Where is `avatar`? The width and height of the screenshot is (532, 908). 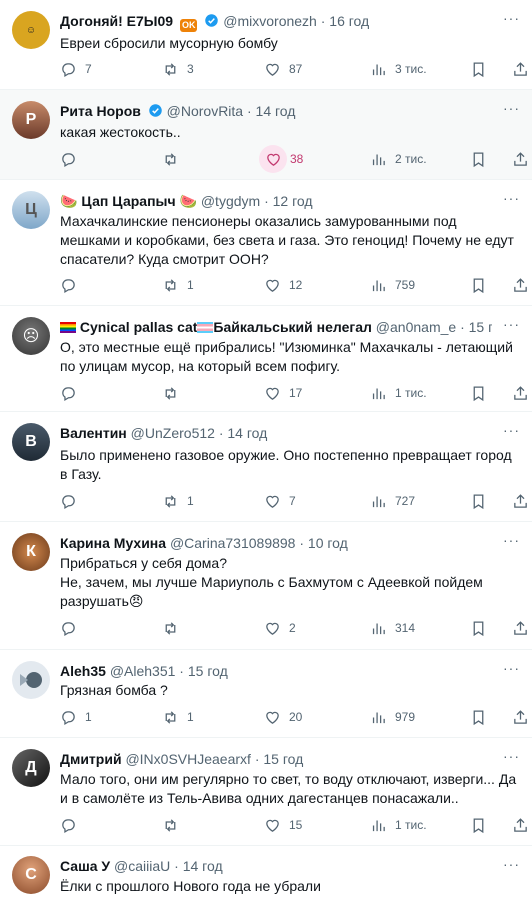 avatar is located at coordinates (31, 680).